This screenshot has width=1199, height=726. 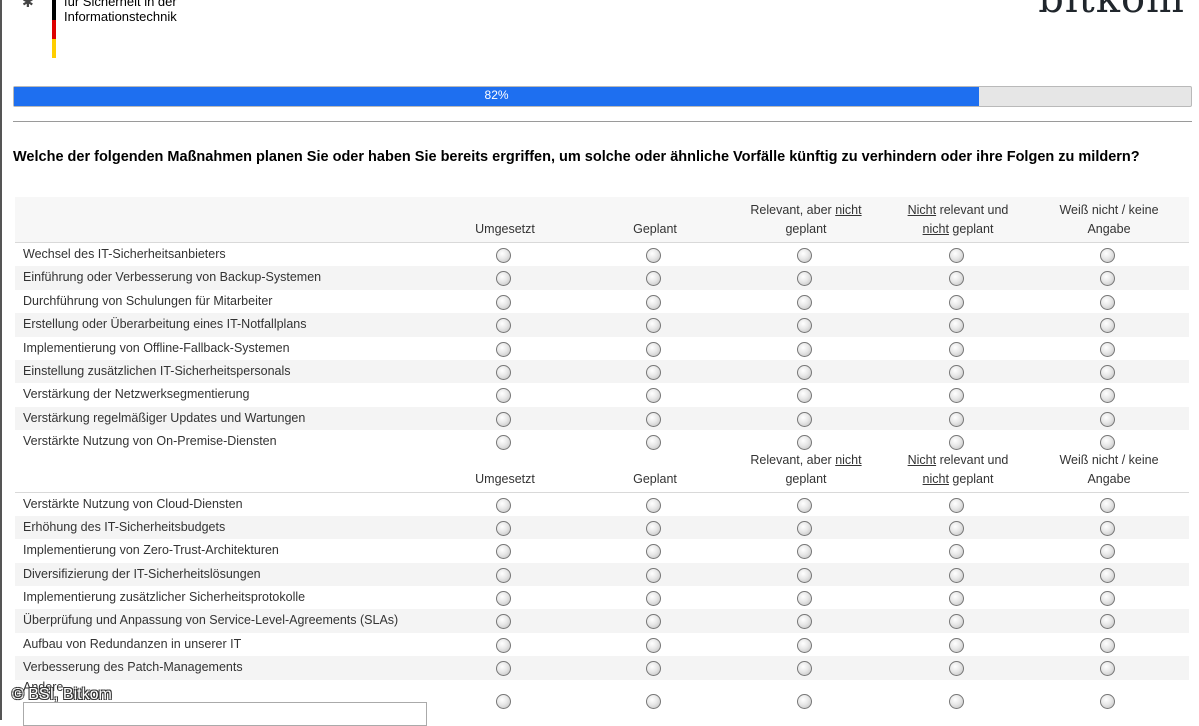 I want to click on radio-other-geplant, so click(x=653, y=701).